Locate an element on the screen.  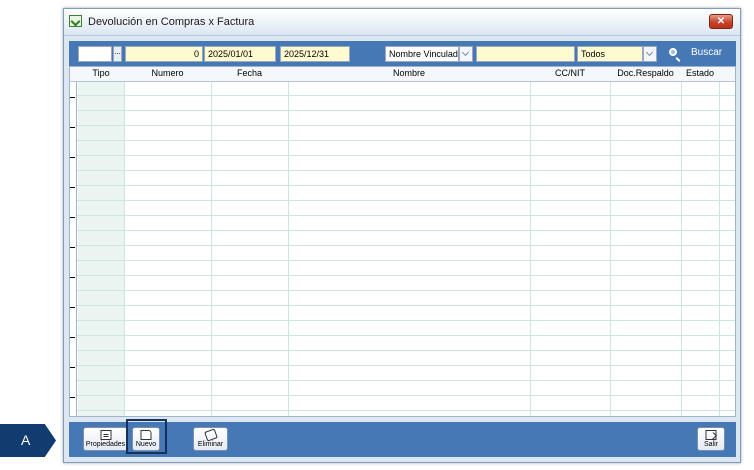
column-header-numero: Numero is located at coordinates (167, 73).